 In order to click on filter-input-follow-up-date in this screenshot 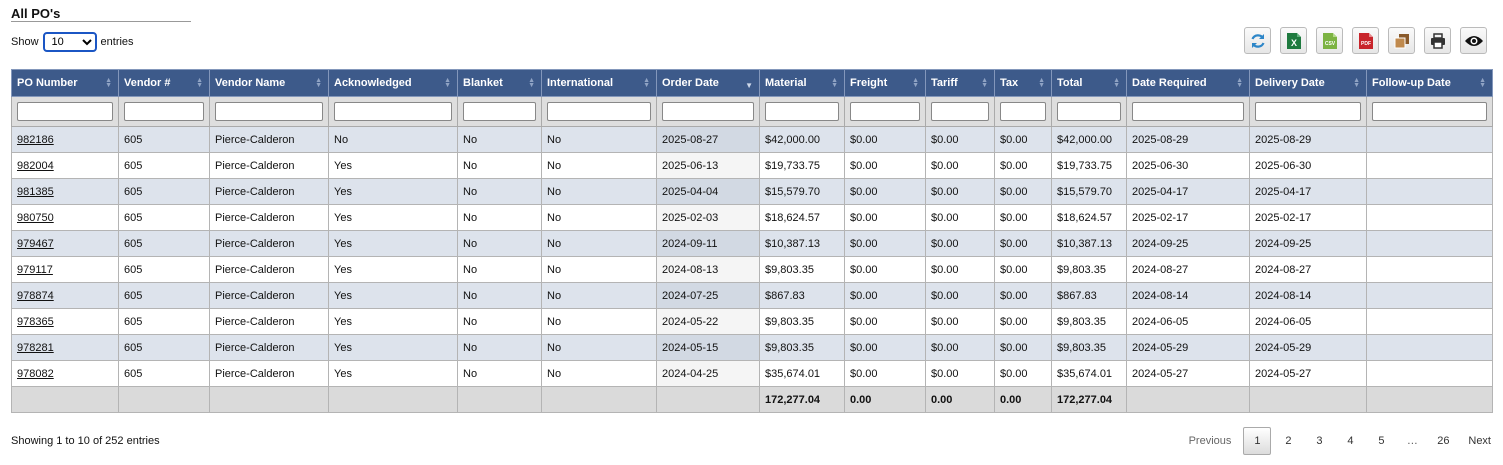, I will do `click(1429, 111)`.